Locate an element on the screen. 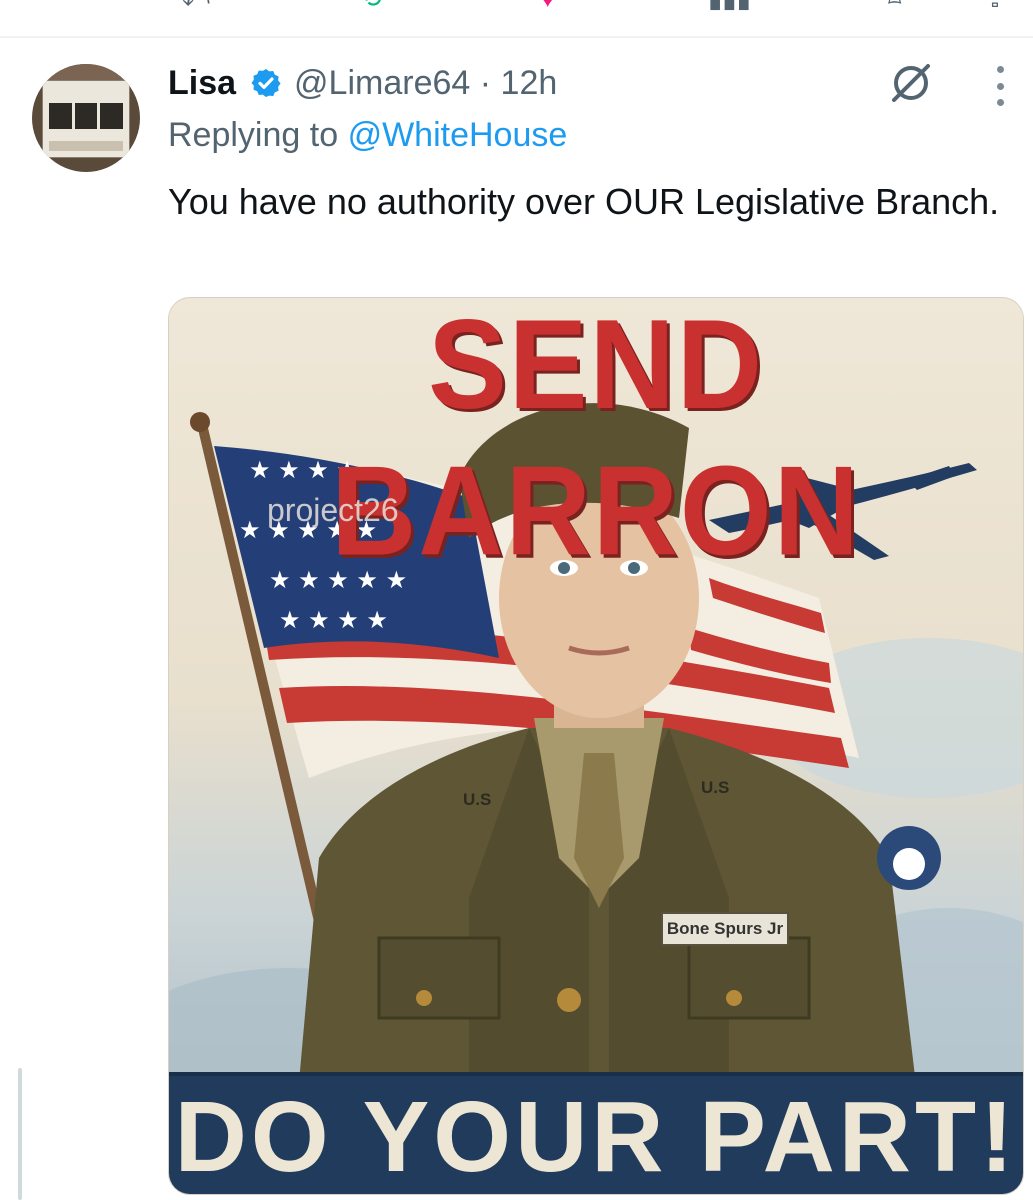 Image resolution: width=1033 pixels, height=1200 pixels. verified-badge-icon is located at coordinates (266, 83).